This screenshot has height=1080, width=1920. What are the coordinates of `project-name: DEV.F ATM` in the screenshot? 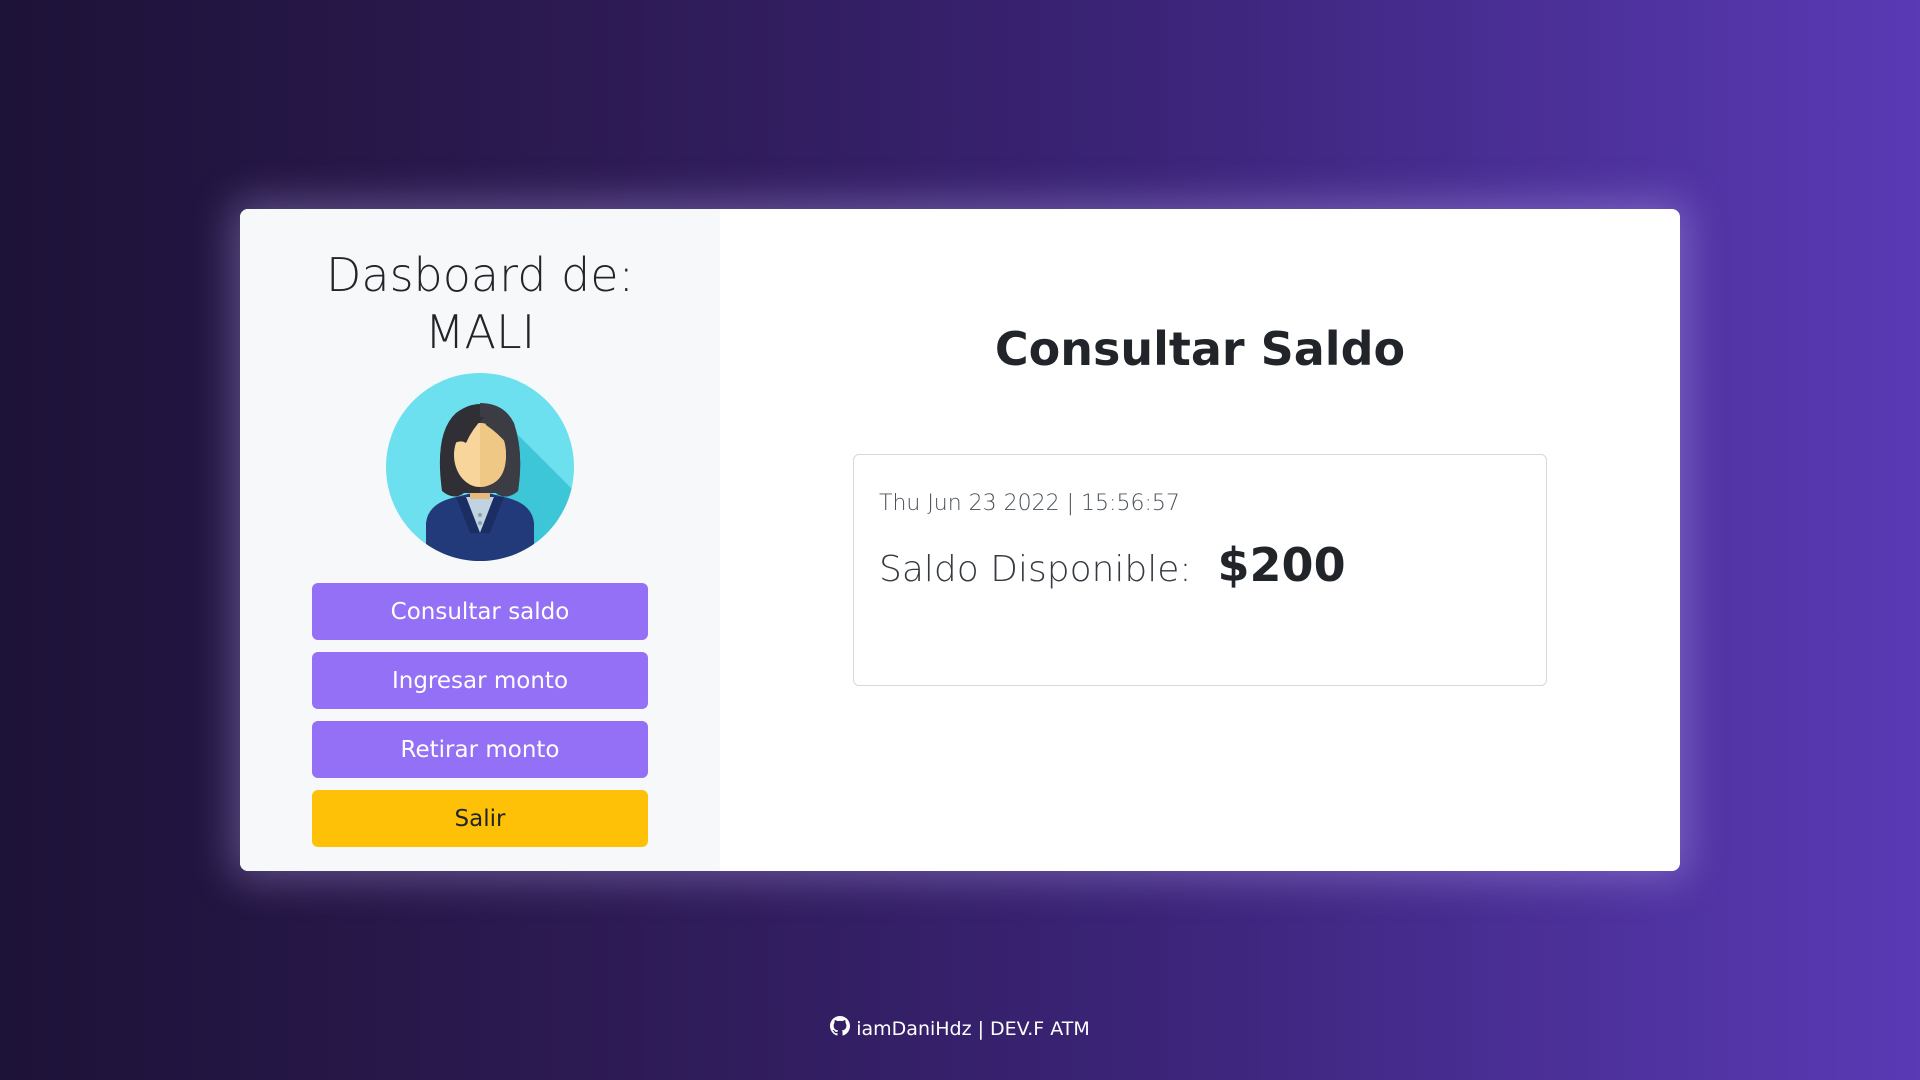 It's located at (1040, 1028).